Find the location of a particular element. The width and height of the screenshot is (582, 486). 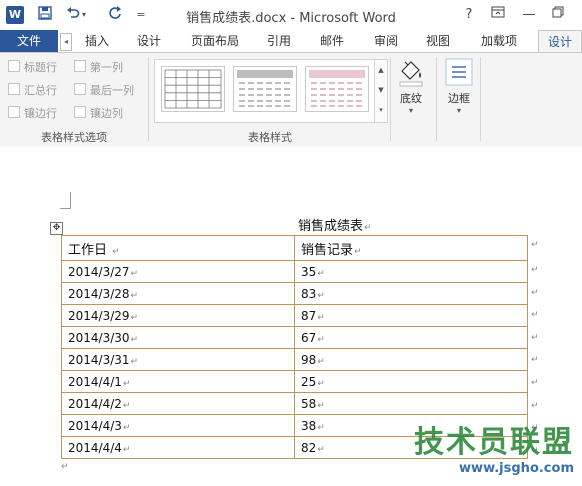

table-style-pink is located at coordinates (337, 89).